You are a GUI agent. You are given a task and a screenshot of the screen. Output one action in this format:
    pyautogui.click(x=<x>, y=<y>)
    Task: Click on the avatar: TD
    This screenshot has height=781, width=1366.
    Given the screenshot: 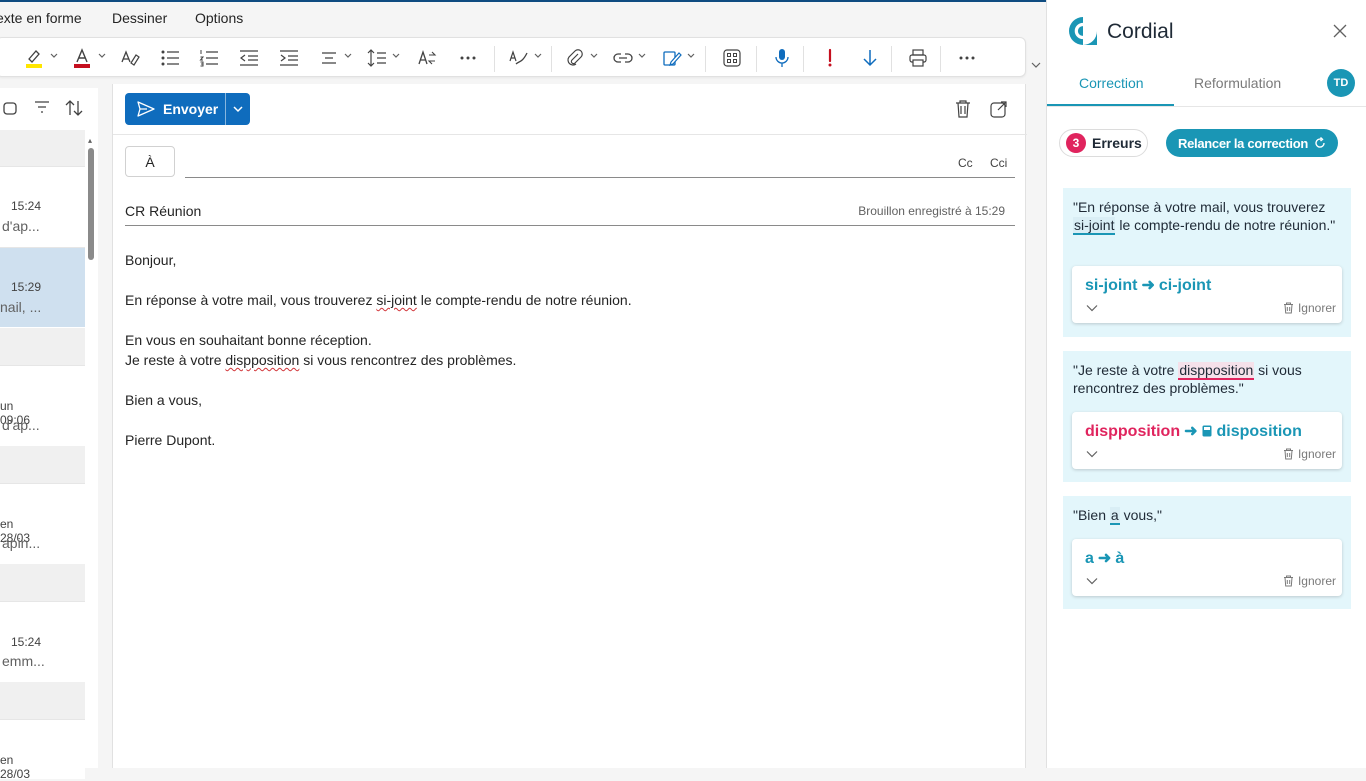 What is the action you would take?
    pyautogui.click(x=1341, y=83)
    